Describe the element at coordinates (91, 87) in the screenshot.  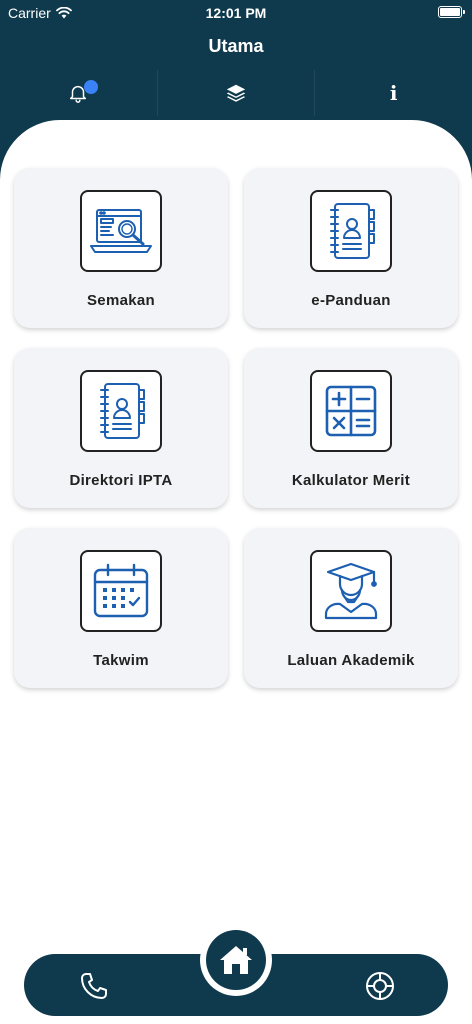
I see `notification-badge` at that location.